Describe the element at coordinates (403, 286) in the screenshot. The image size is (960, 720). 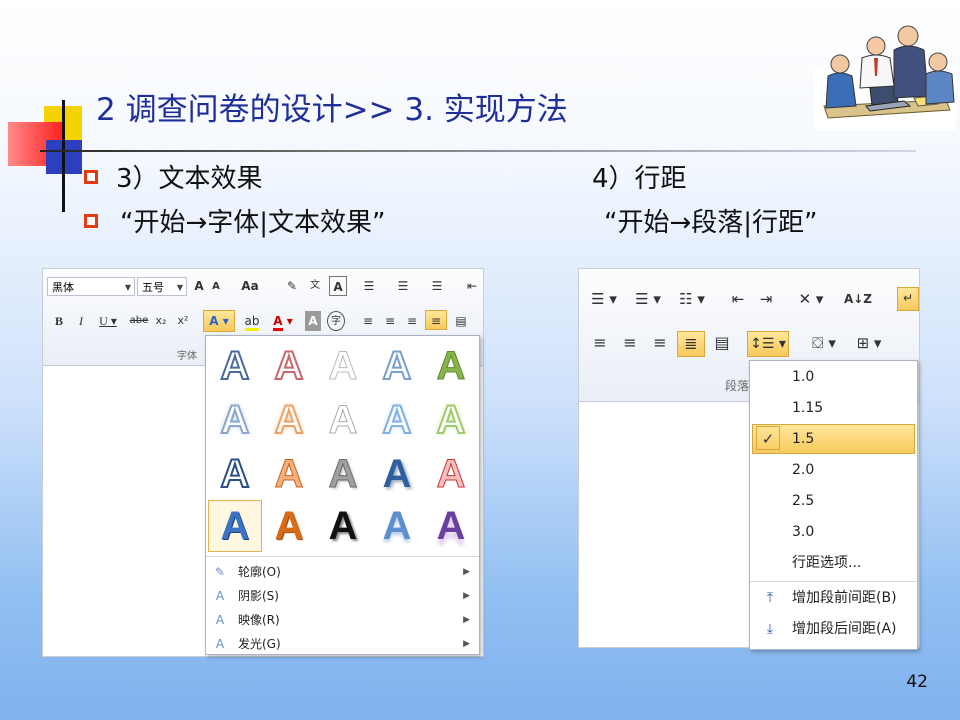
I see `numbering-icon: ☰` at that location.